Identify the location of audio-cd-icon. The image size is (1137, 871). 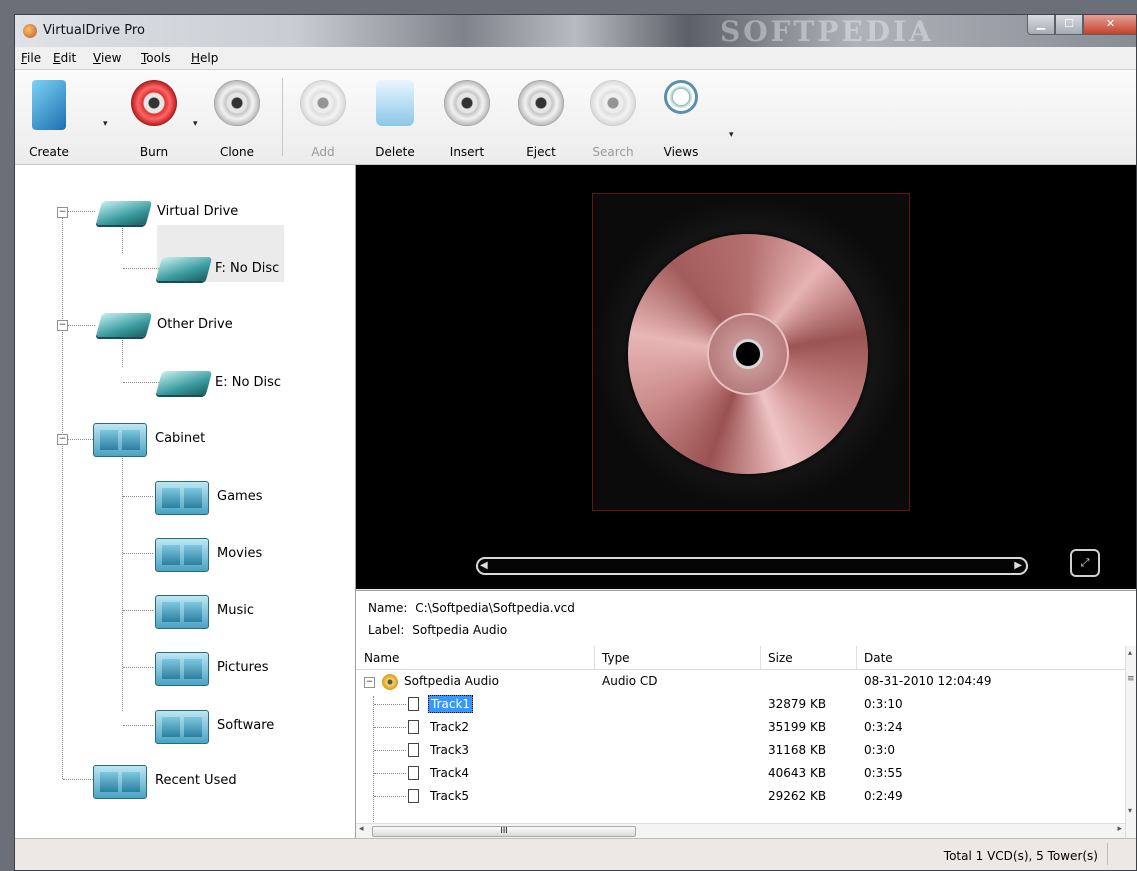
(390, 682).